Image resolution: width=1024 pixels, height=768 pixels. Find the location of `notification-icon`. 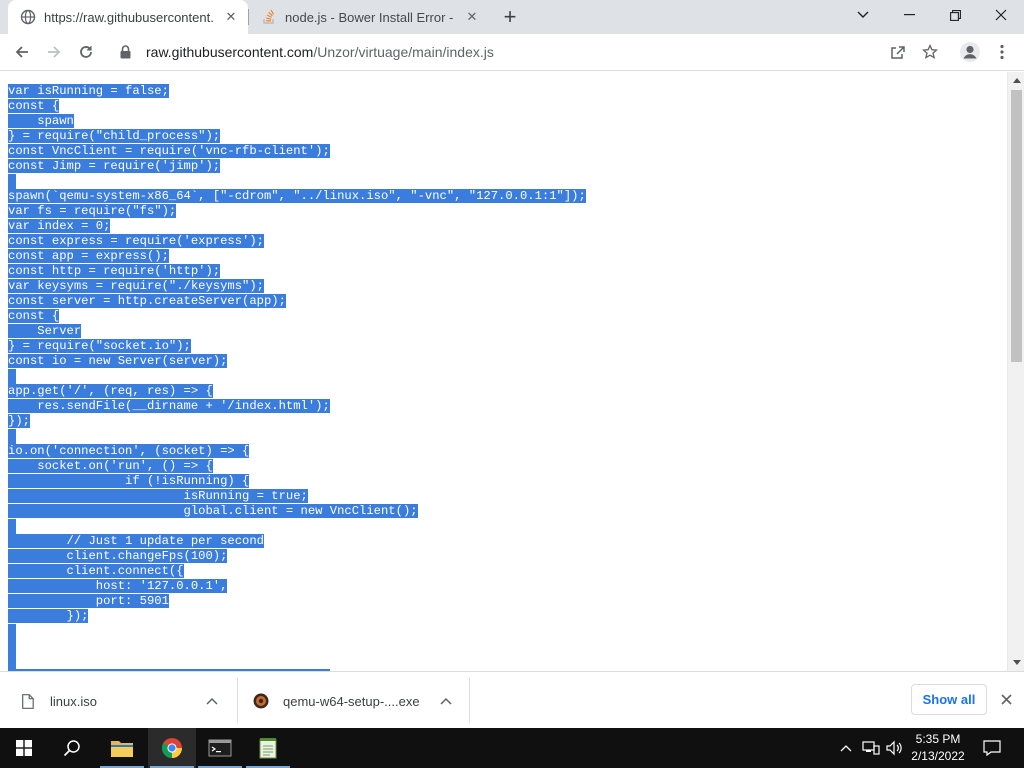

notification-icon is located at coordinates (992, 748).